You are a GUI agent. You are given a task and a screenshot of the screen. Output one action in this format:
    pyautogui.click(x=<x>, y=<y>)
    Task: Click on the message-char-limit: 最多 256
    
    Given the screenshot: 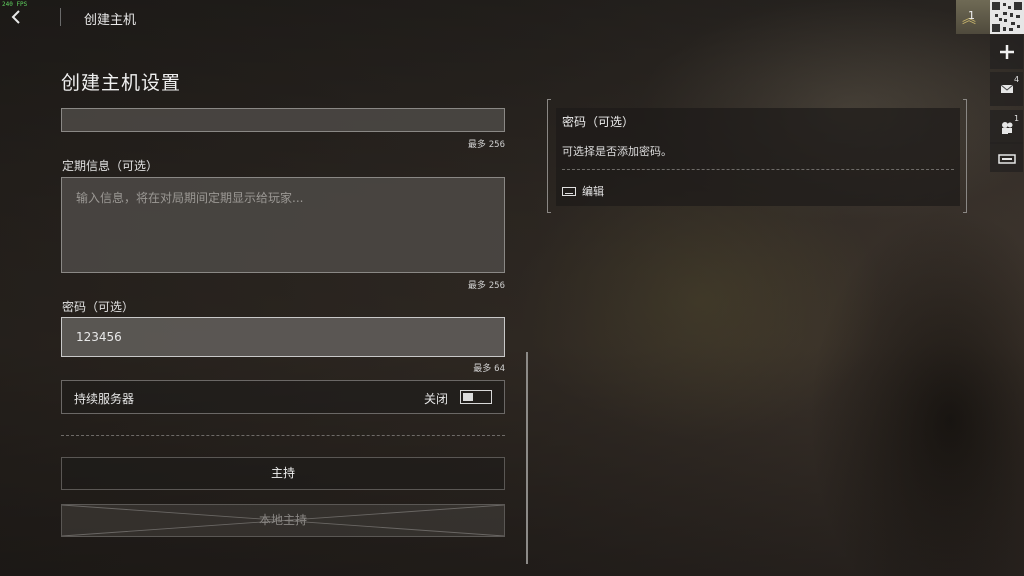 What is the action you would take?
    pyautogui.click(x=486, y=286)
    